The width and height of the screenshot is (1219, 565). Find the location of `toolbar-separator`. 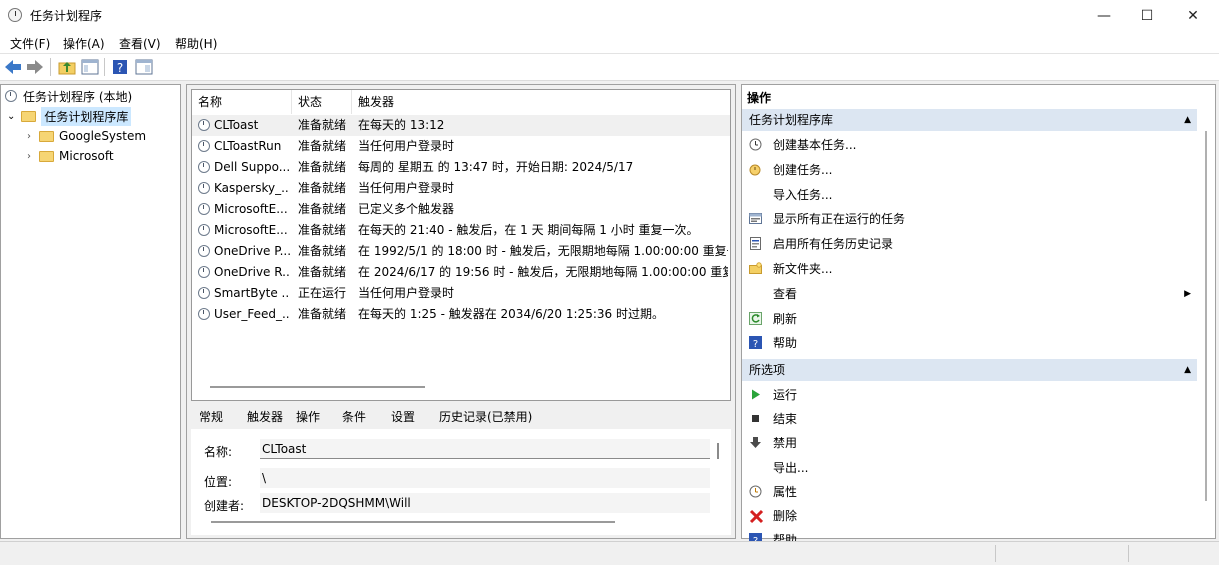

toolbar-separator is located at coordinates (50, 67).